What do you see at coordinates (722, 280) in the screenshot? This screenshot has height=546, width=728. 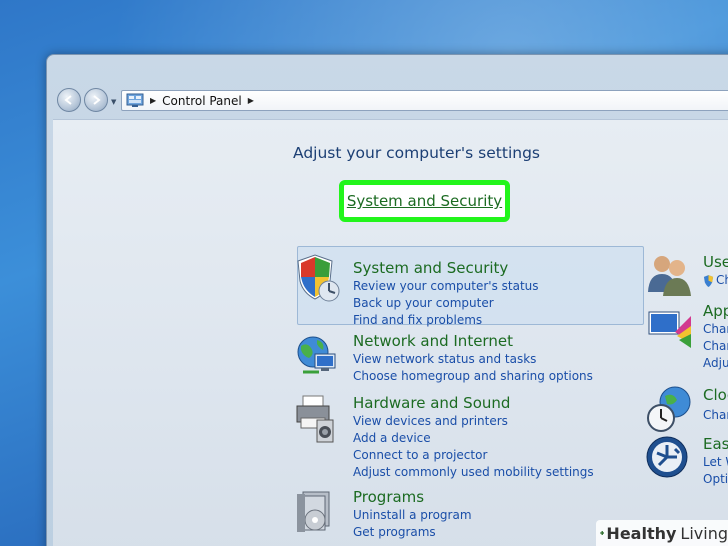 I see `link-change-account: Ch` at bounding box center [722, 280].